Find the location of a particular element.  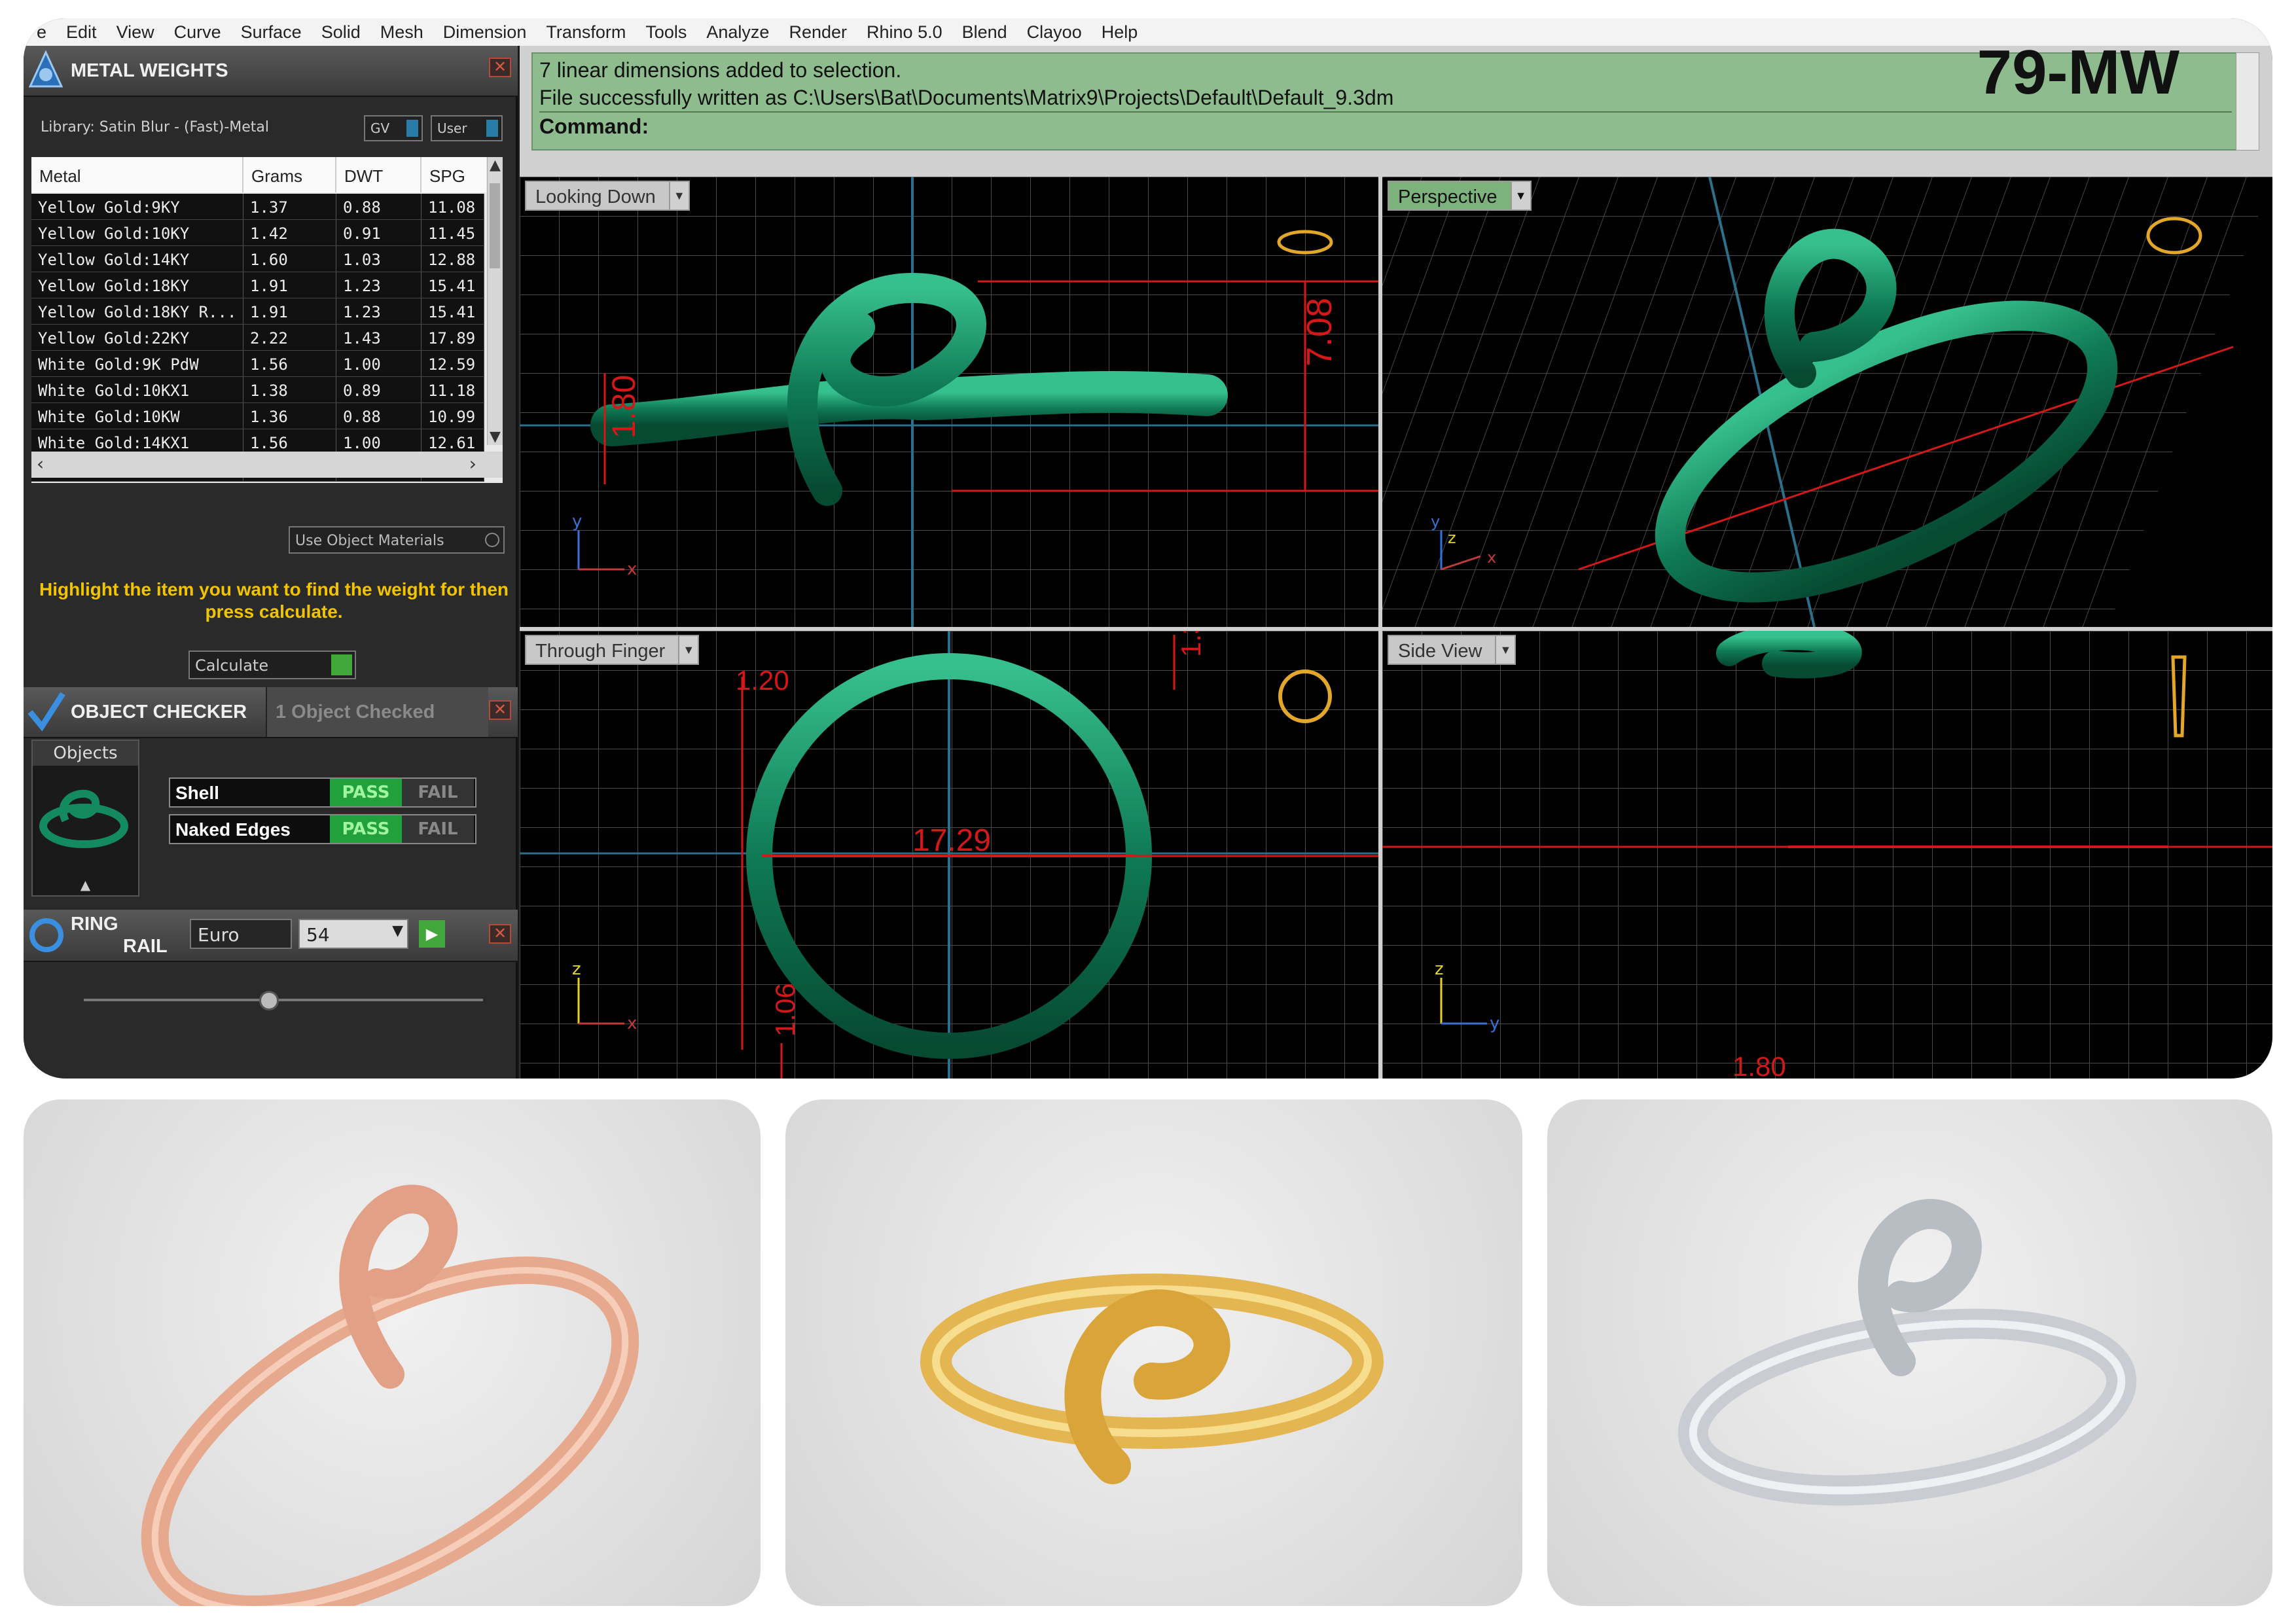

objects-list: Objects ▲ is located at coordinates (85, 818).